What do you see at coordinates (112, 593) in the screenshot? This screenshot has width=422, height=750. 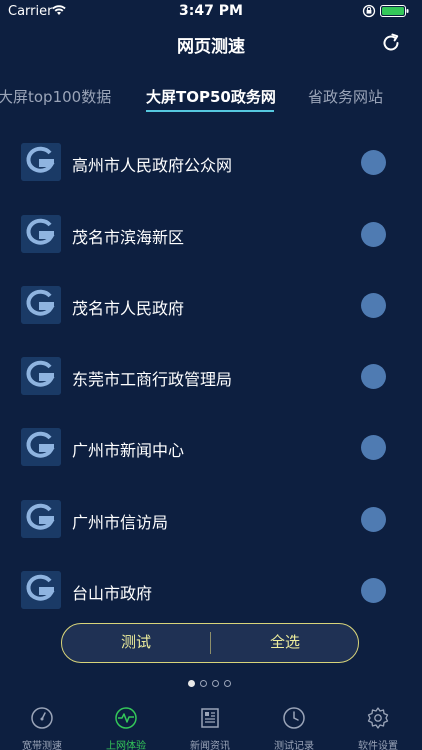 I see `list-item-label: 台山市政府` at bounding box center [112, 593].